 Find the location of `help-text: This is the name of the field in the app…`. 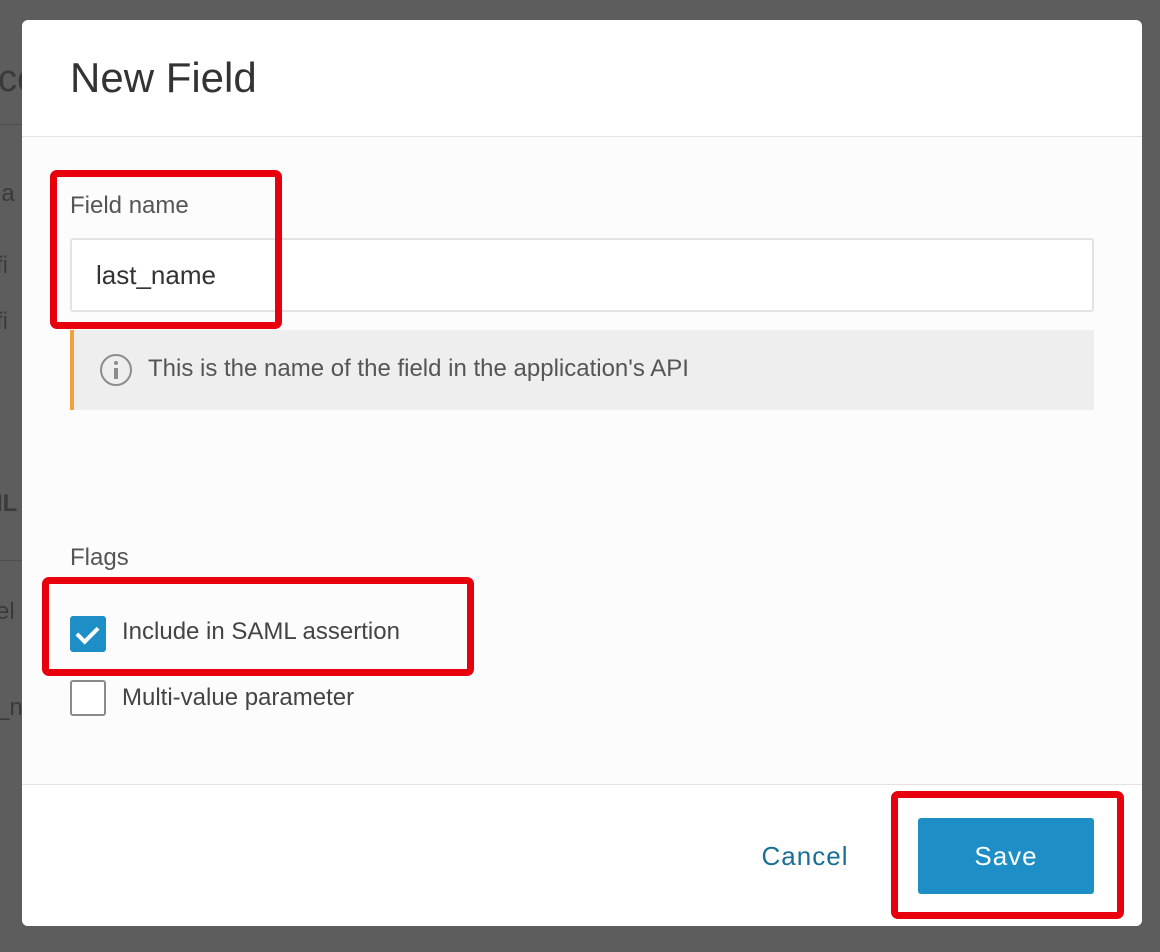

help-text: This is the name of the field in the app… is located at coordinates (418, 368).